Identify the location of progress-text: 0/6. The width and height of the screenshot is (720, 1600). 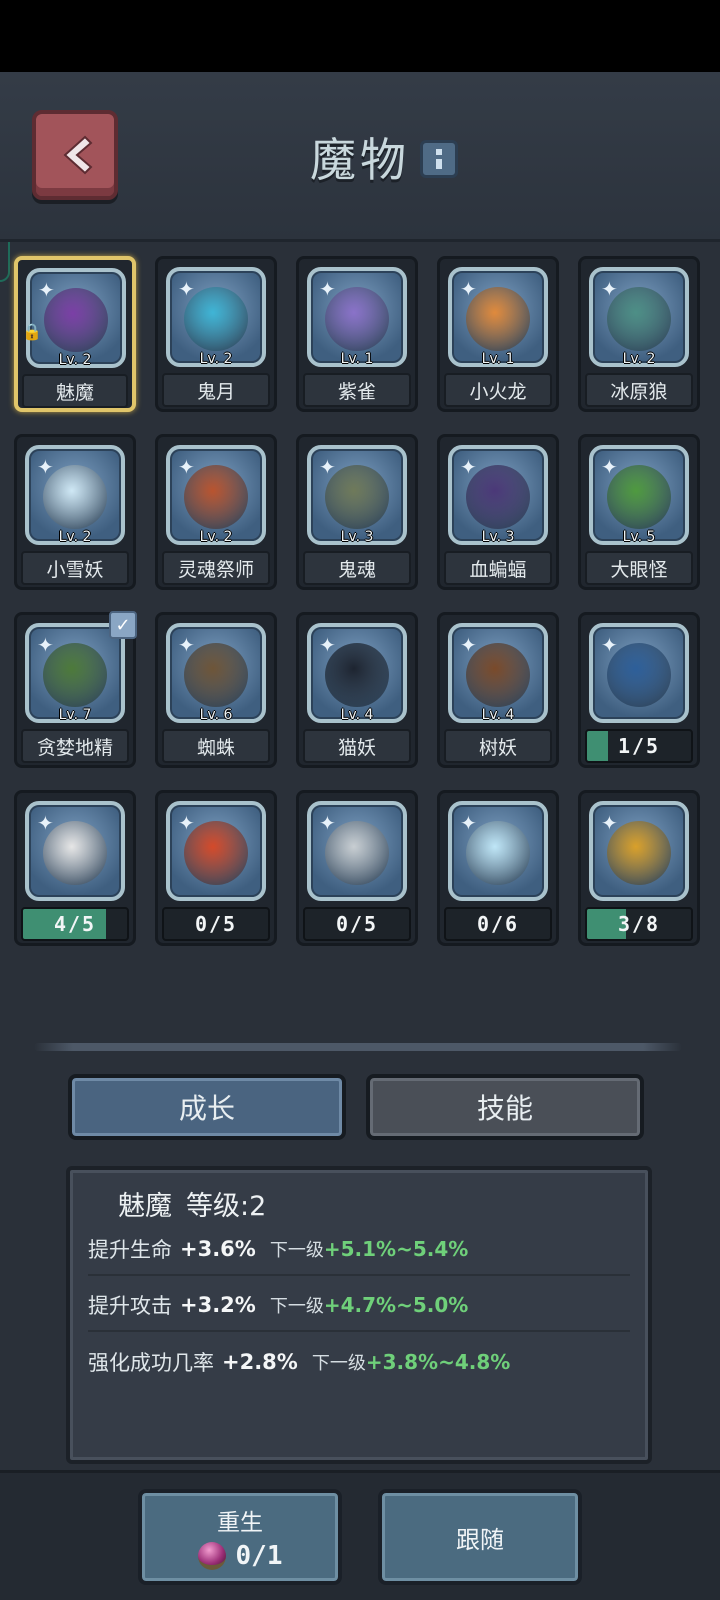
(498, 924).